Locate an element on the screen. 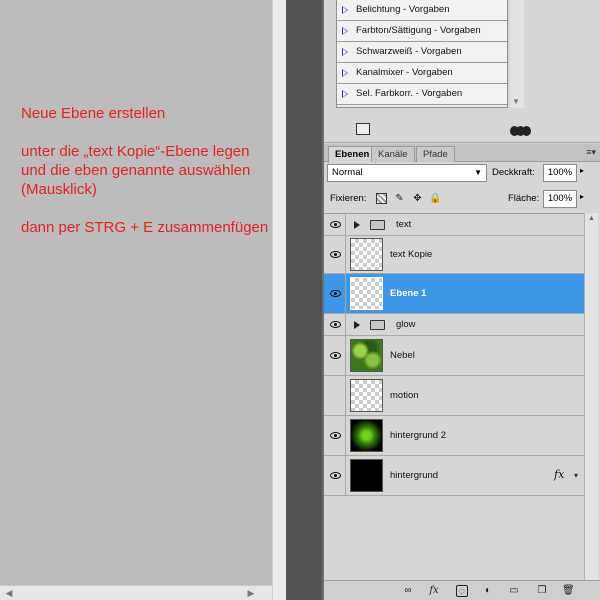  opacity-input: 100% is located at coordinates (560, 173).